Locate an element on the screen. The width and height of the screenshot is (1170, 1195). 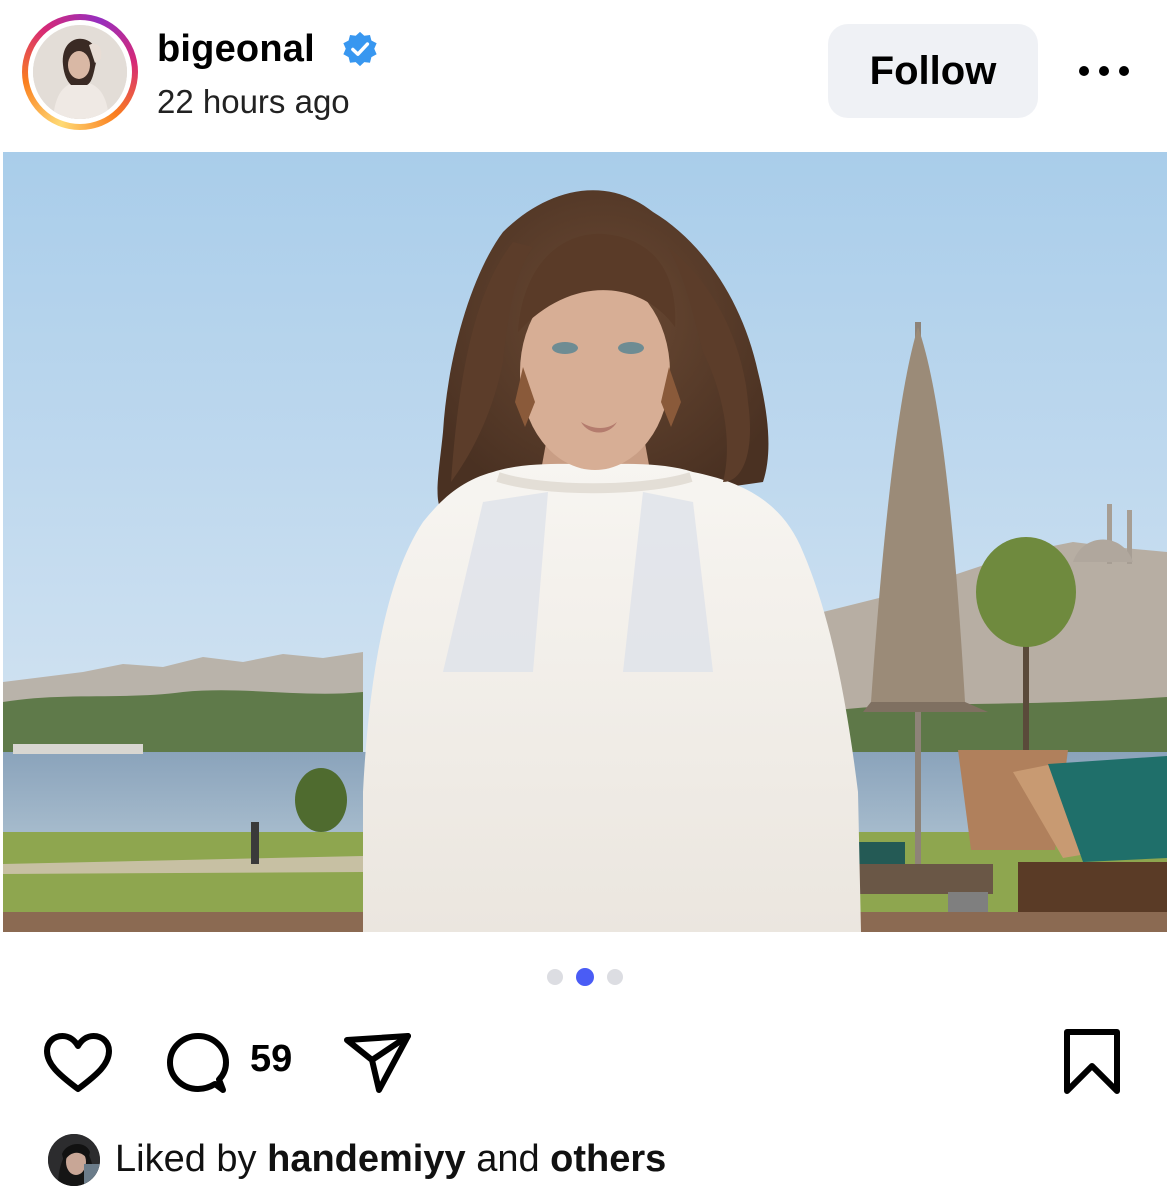
avatar is located at coordinates (80, 72).